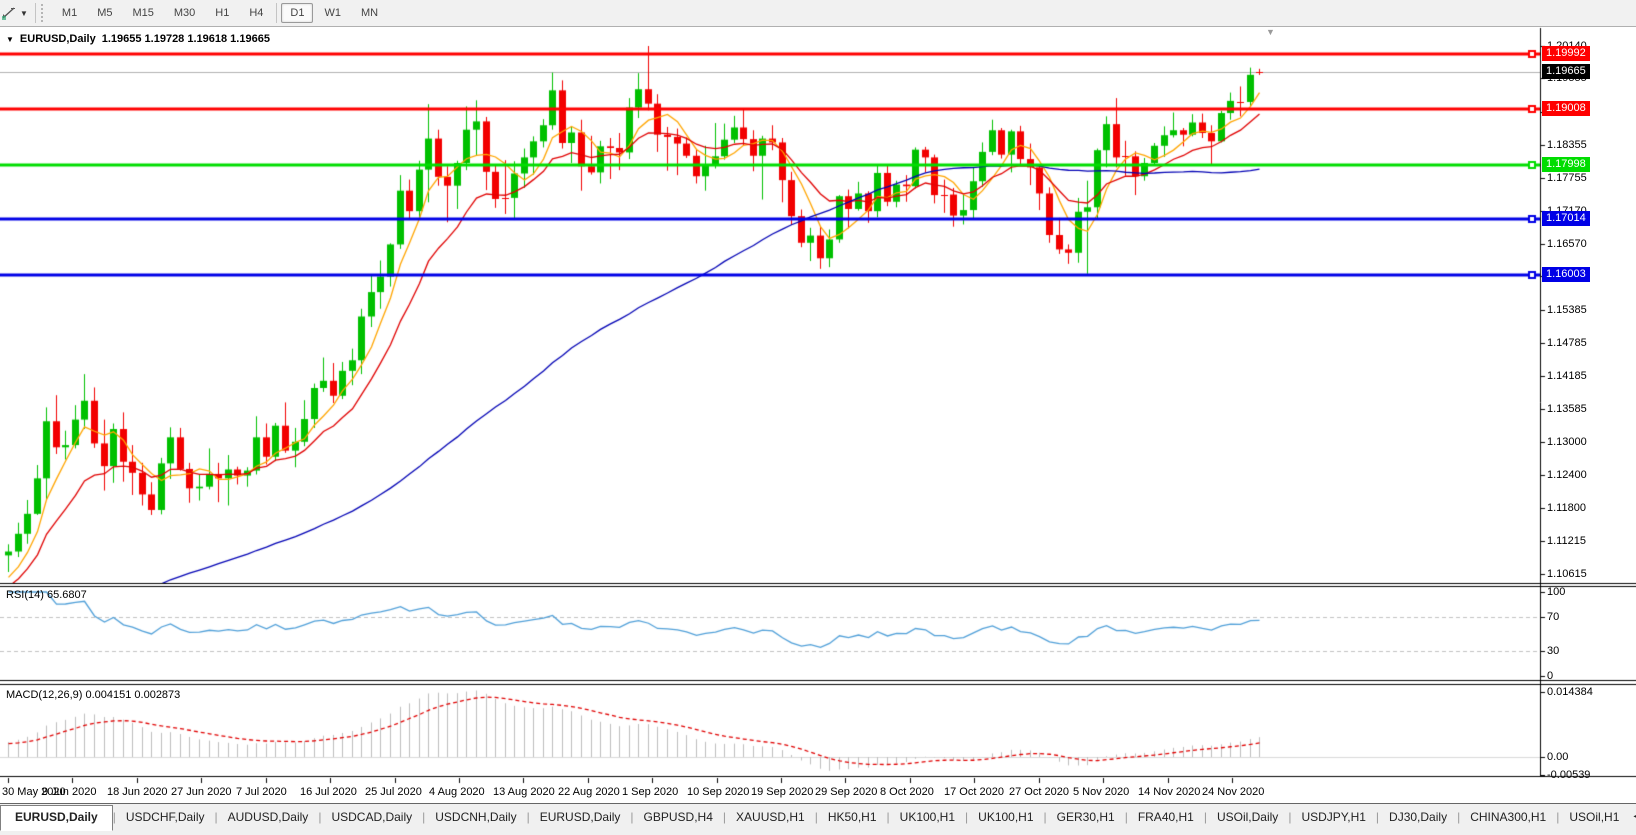 This screenshot has height=835, width=1636. What do you see at coordinates (927, 817) in the screenshot?
I see `chart-tab-9: UK100,H1` at bounding box center [927, 817].